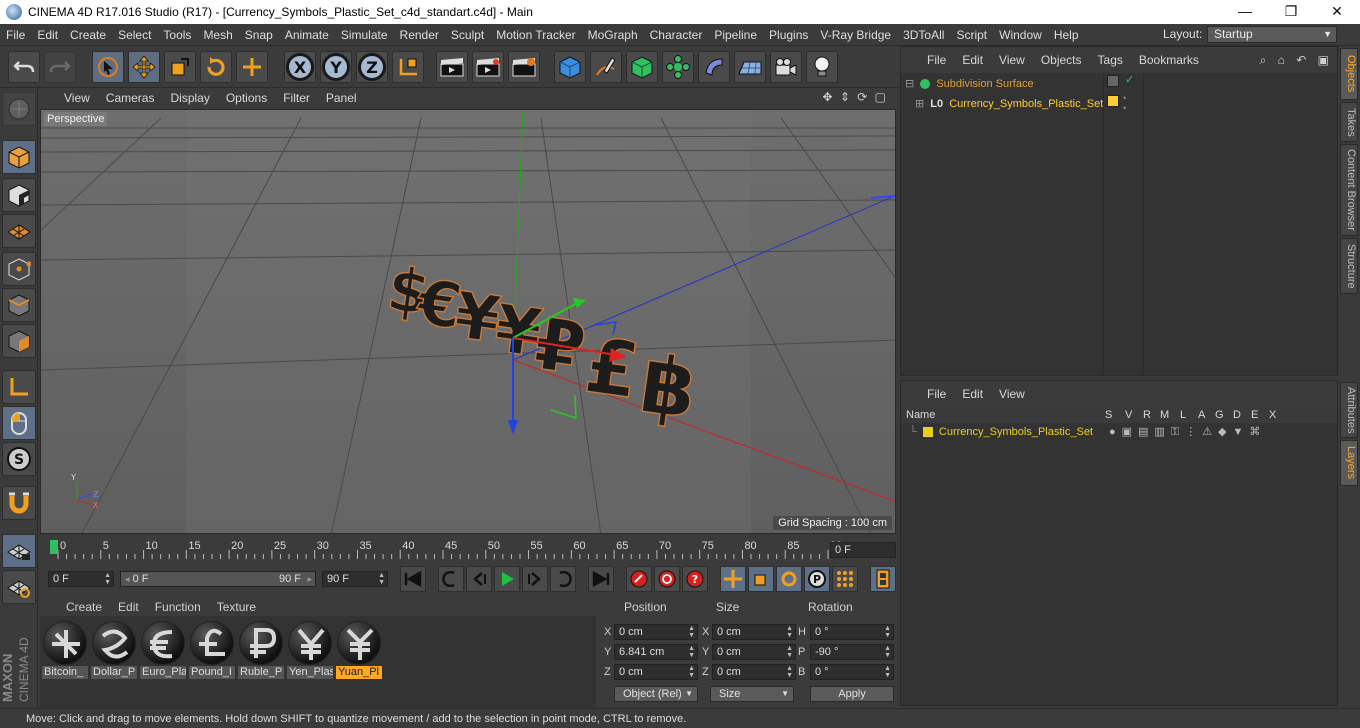 This screenshot has width=1360, height=728. Describe the element at coordinates (754, 652) in the screenshot. I see `size-y-field: 0 cm ▲ ▼` at that location.